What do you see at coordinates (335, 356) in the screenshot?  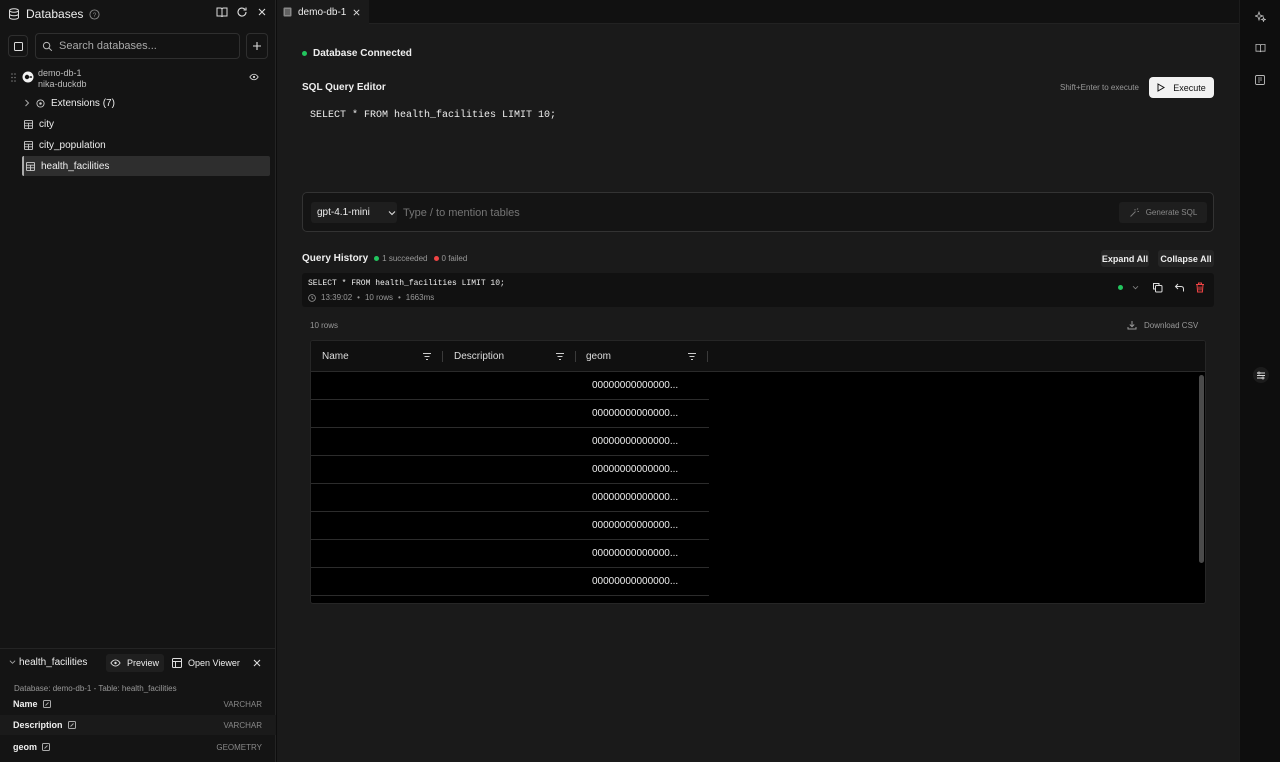 I see `column-header-name: Name` at bounding box center [335, 356].